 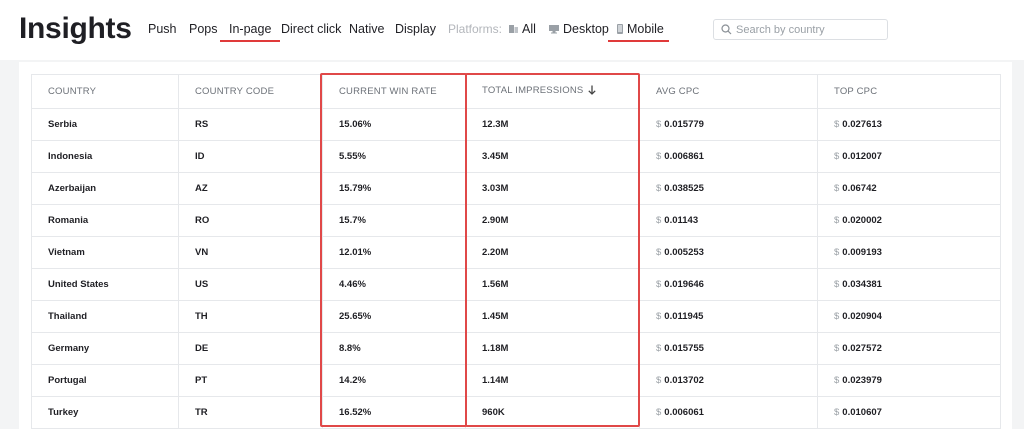 What do you see at coordinates (728, 316) in the screenshot?
I see `cell-avg-cpc: $0.011945` at bounding box center [728, 316].